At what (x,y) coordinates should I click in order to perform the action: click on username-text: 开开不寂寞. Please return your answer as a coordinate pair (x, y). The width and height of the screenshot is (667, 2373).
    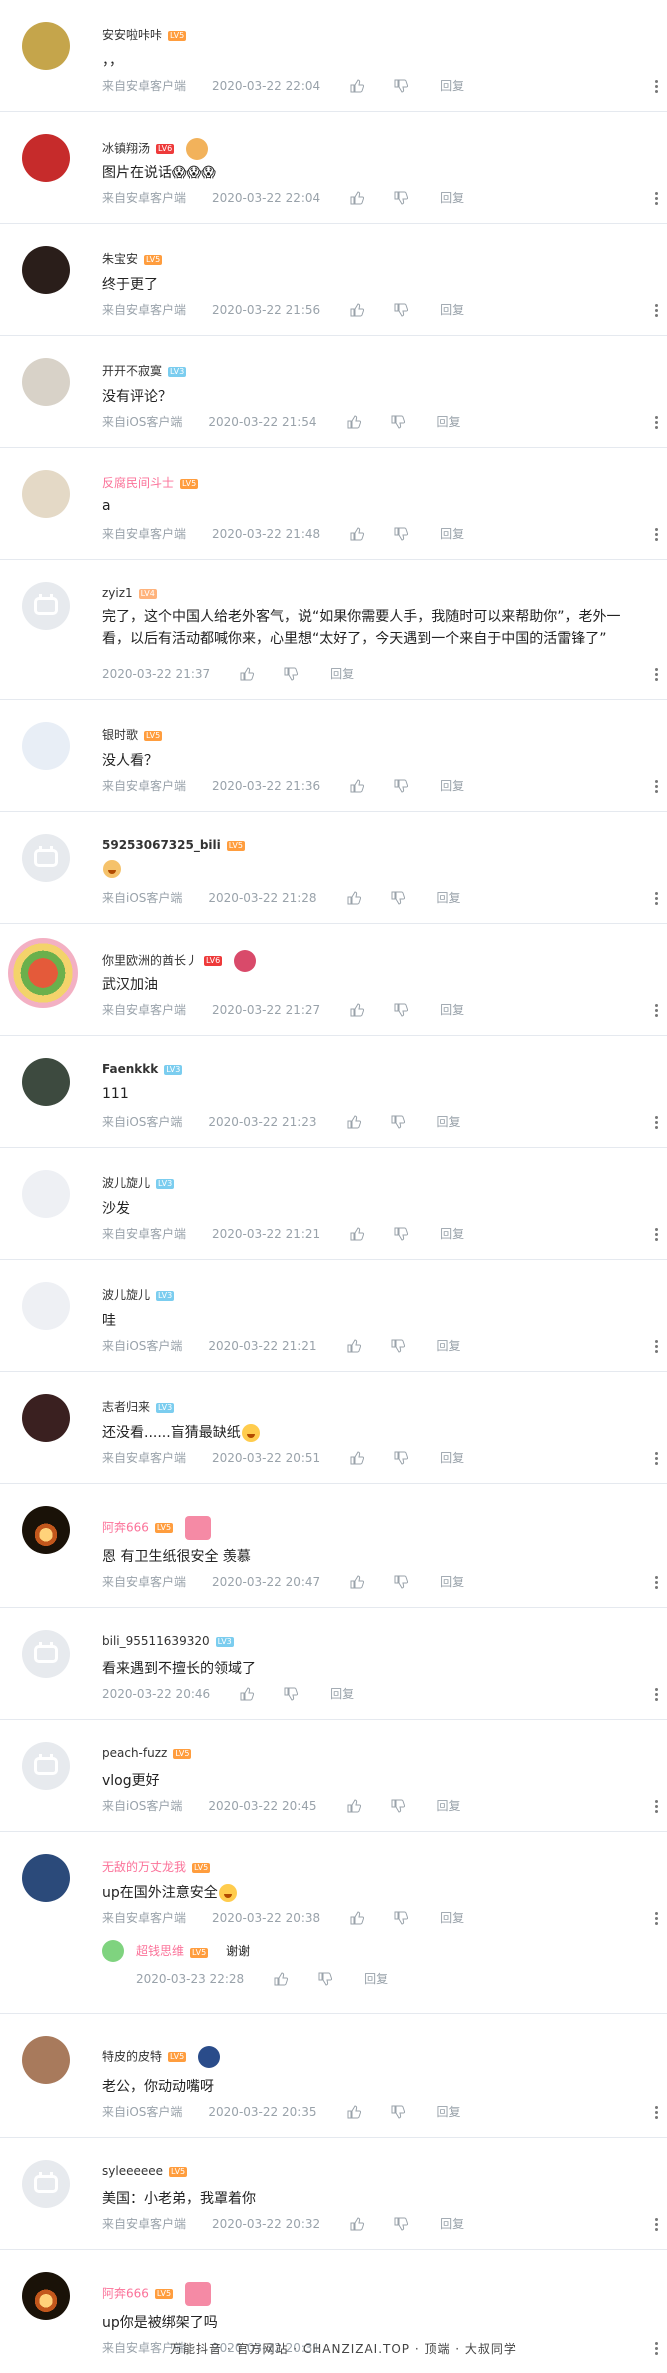
    Looking at the image, I should click on (132, 371).